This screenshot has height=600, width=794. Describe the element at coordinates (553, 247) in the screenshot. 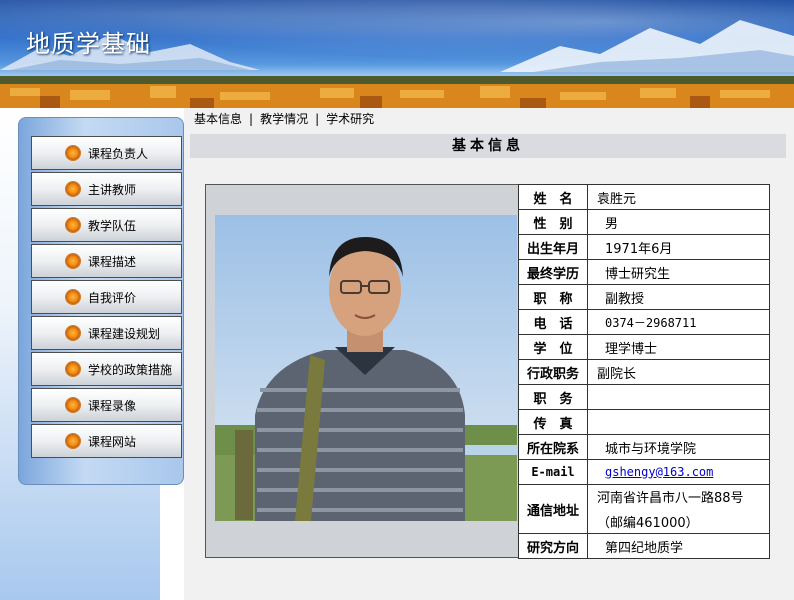

I see `field-label: 出生年月` at that location.